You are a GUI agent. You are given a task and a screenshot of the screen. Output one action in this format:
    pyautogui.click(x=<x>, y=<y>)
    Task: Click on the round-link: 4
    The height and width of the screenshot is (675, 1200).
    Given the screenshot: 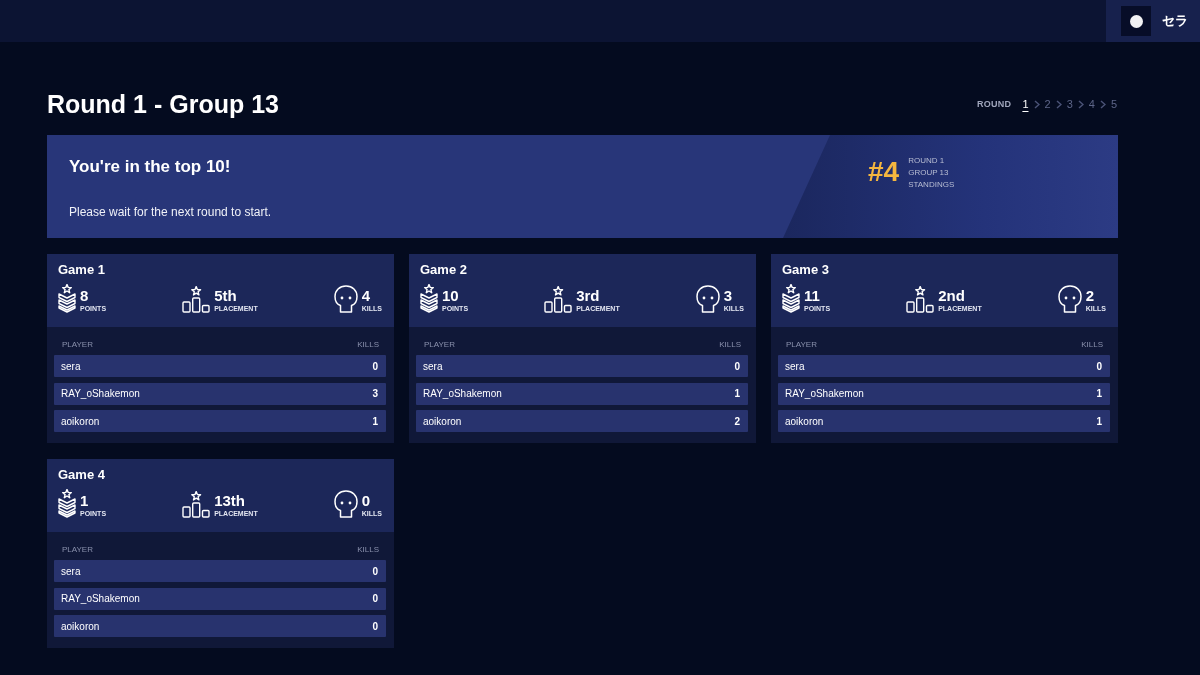 What is the action you would take?
    pyautogui.click(x=1091, y=104)
    